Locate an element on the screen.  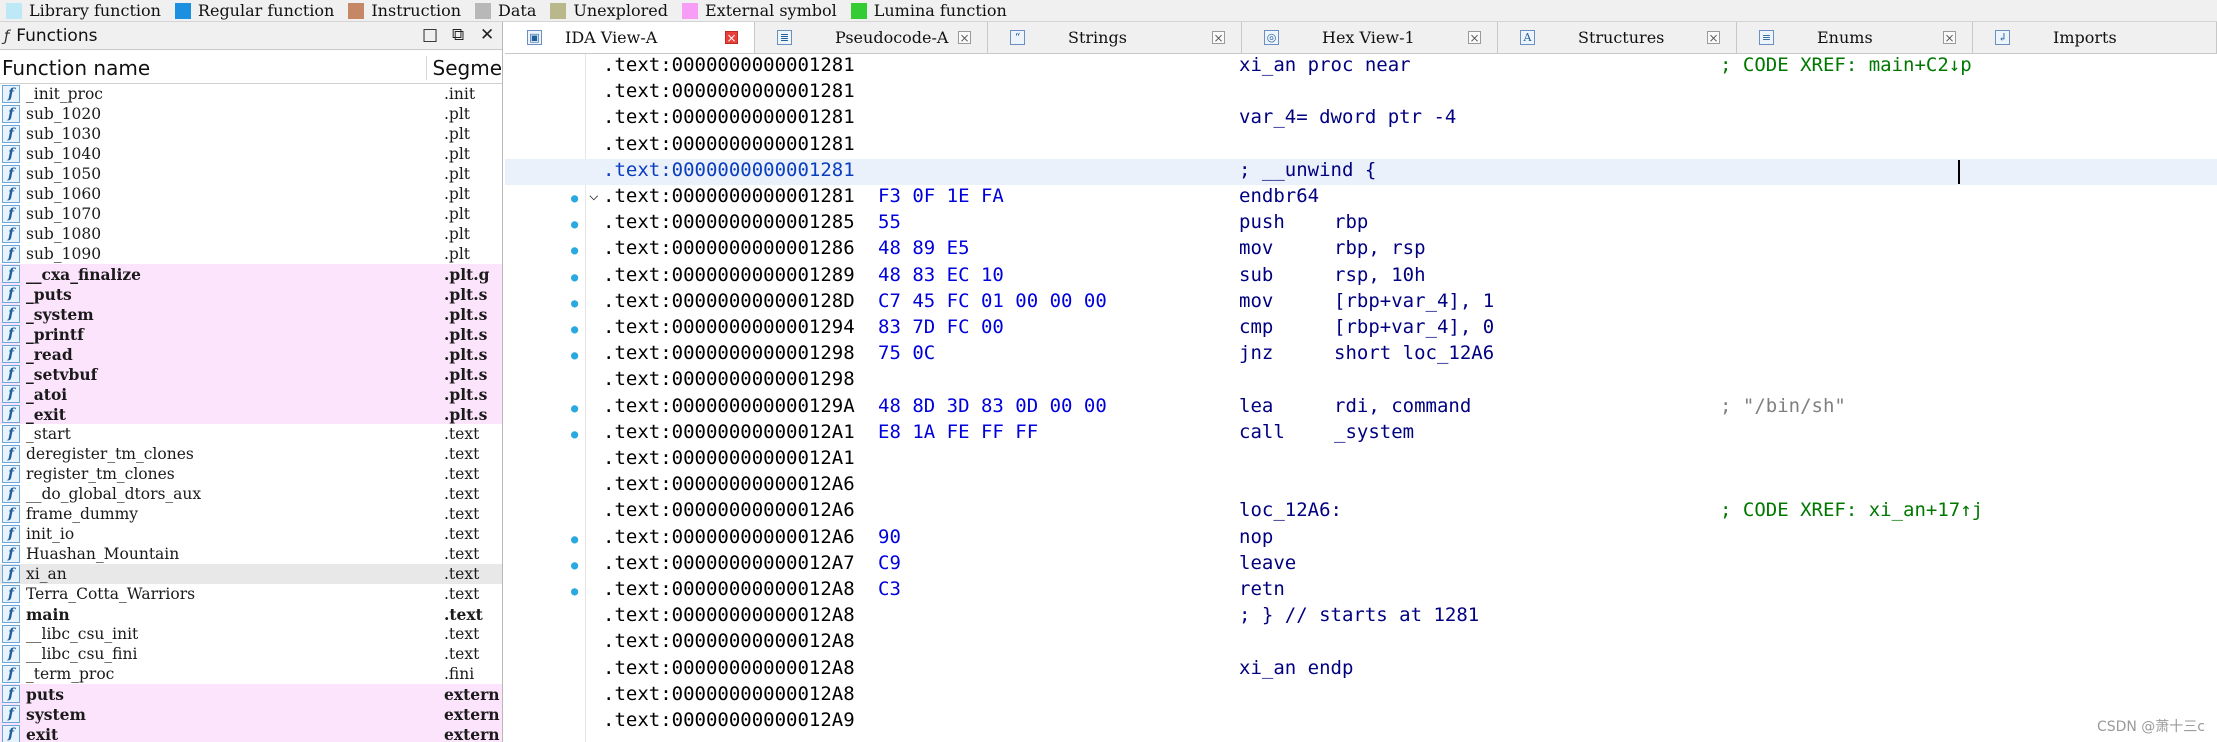
function-row: f _exit .plt.s is located at coordinates (251, 414).